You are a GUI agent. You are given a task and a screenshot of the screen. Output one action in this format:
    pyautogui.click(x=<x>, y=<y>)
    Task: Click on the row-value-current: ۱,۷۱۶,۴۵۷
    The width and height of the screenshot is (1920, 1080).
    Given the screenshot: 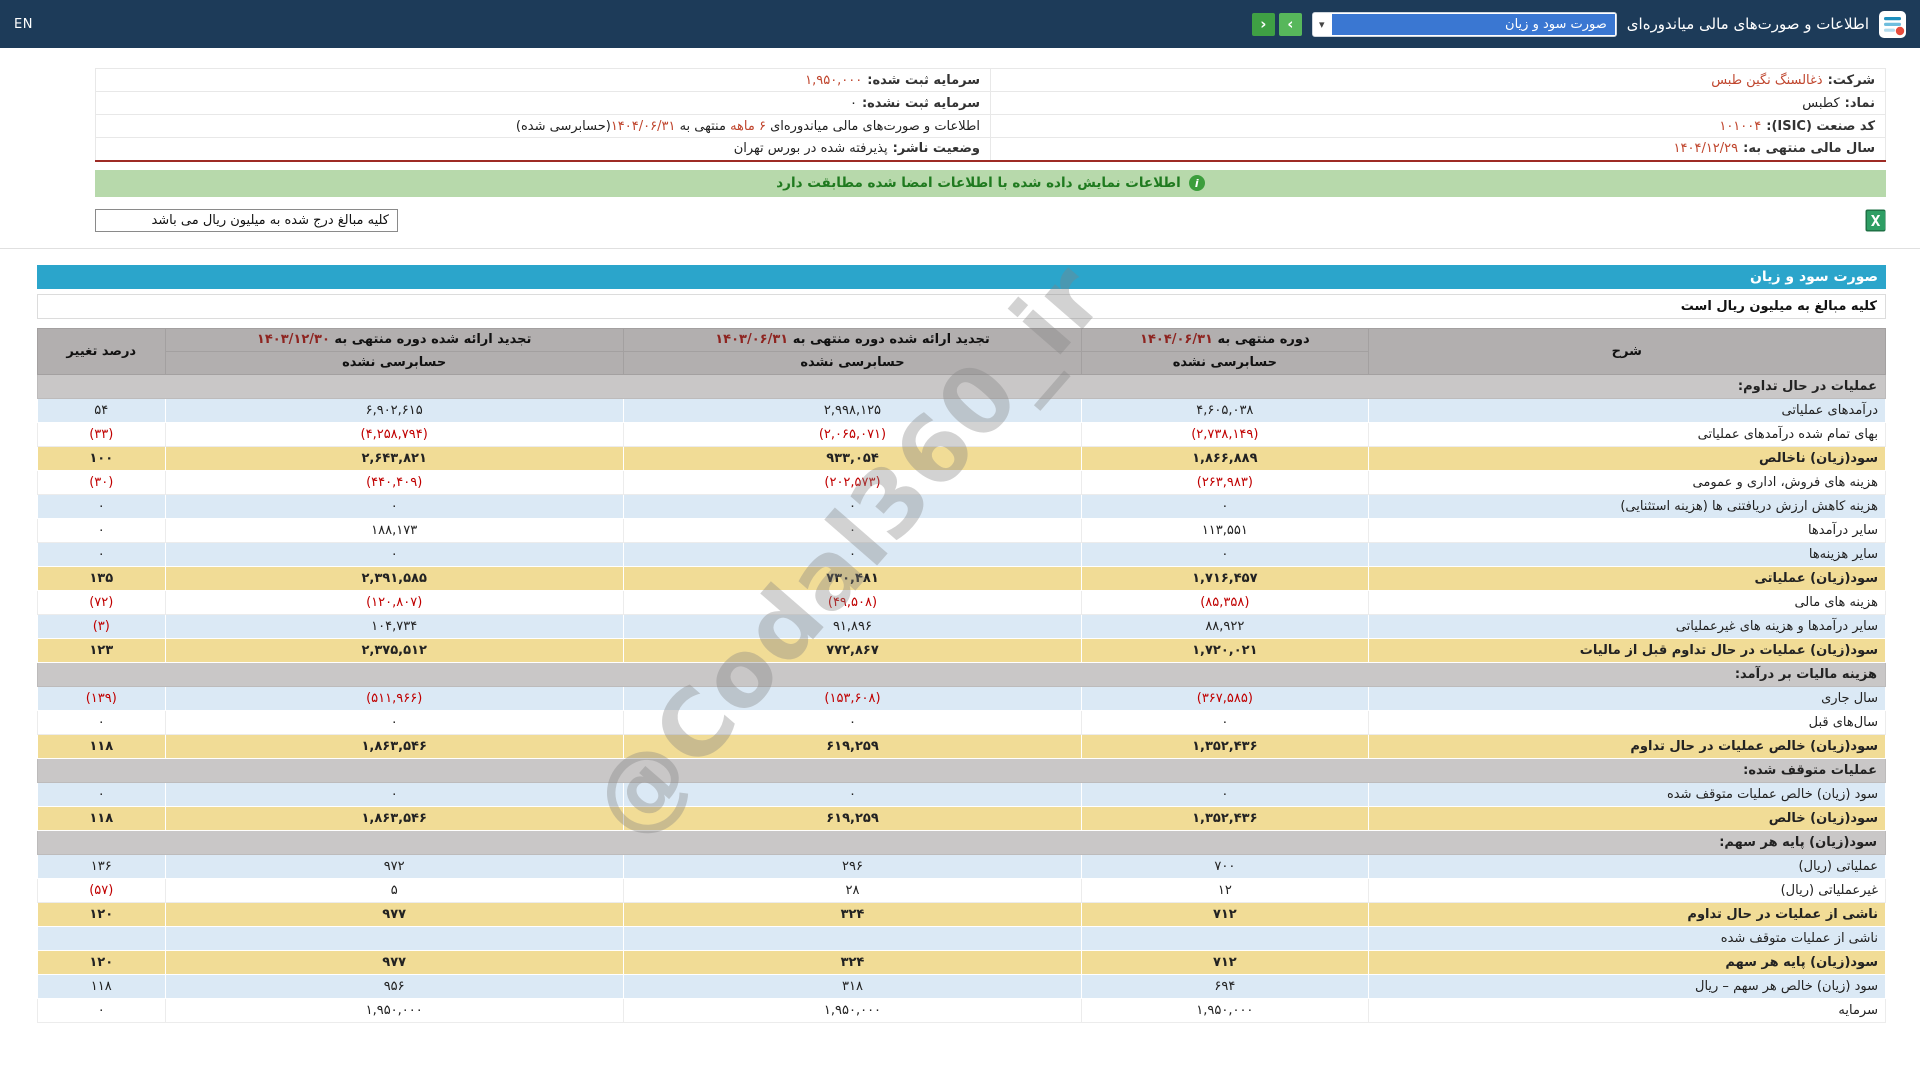 What is the action you would take?
    pyautogui.click(x=1225, y=578)
    